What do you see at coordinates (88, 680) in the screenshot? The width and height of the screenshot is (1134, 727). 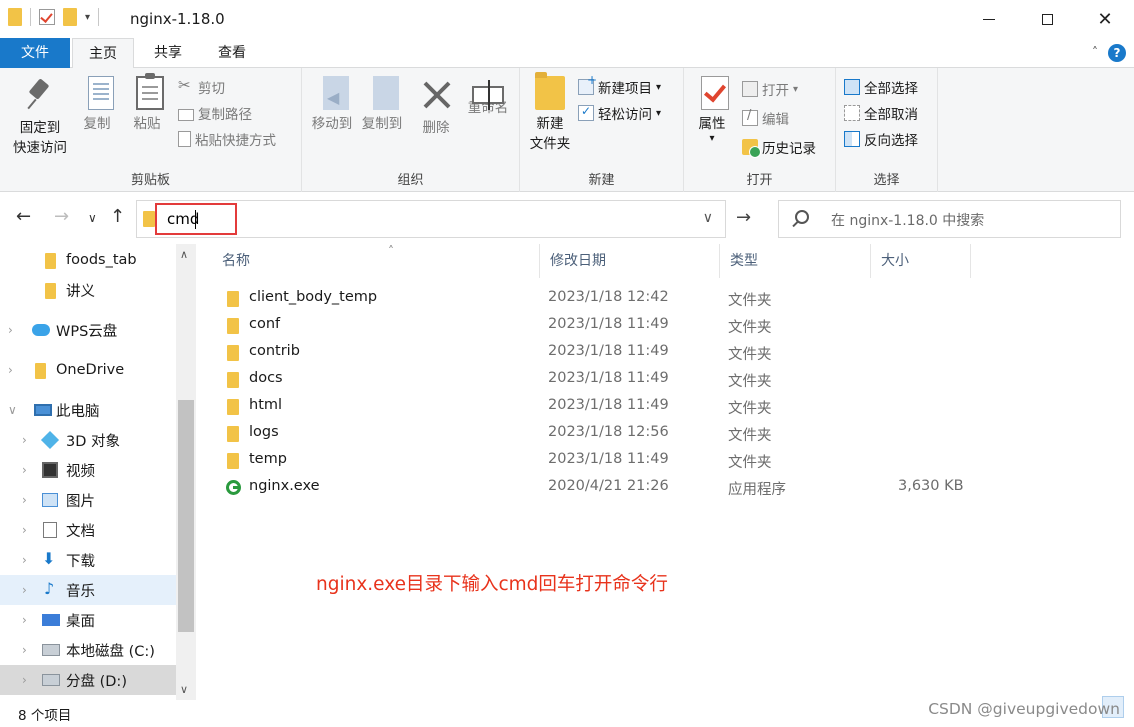 I see `tree-item-disk-d: › 分盘 (D:)` at bounding box center [88, 680].